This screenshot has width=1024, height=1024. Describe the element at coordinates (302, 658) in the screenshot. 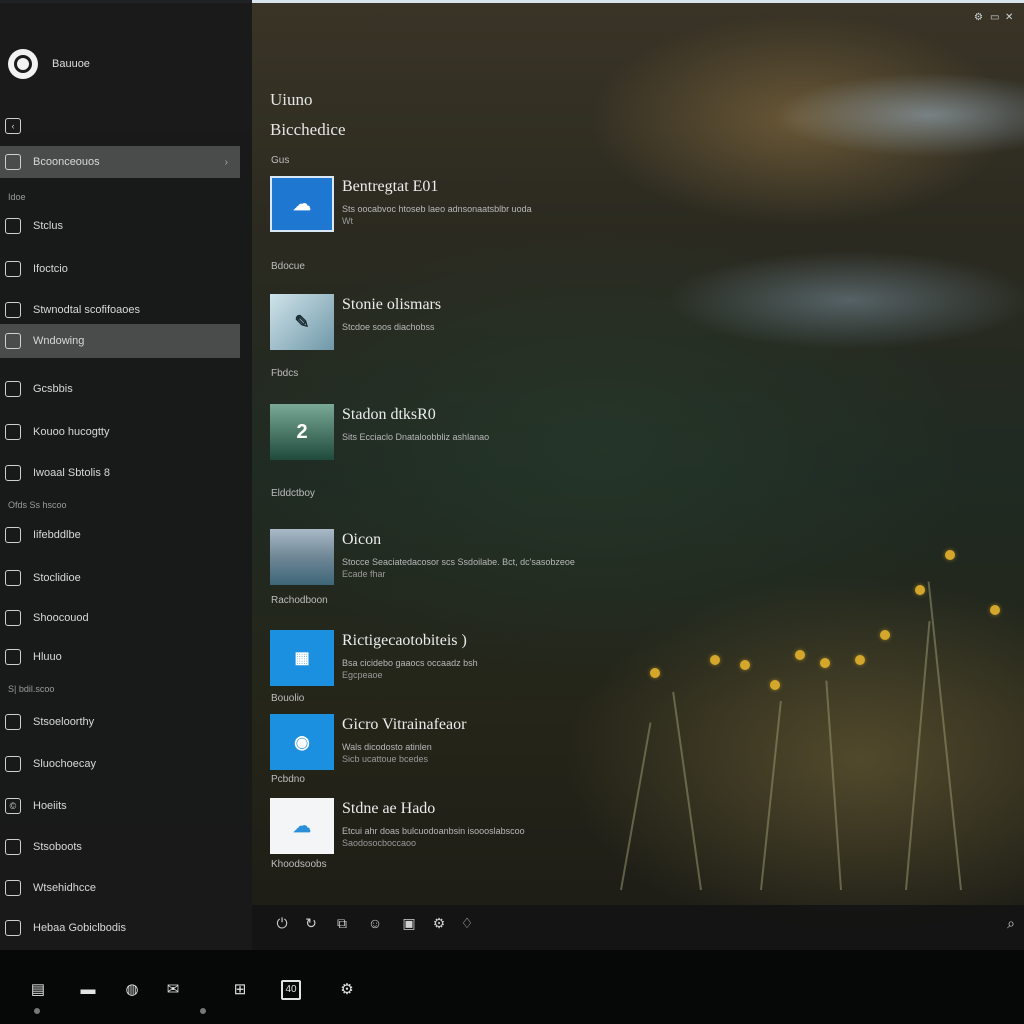

I see `store-icon: ▦` at that location.